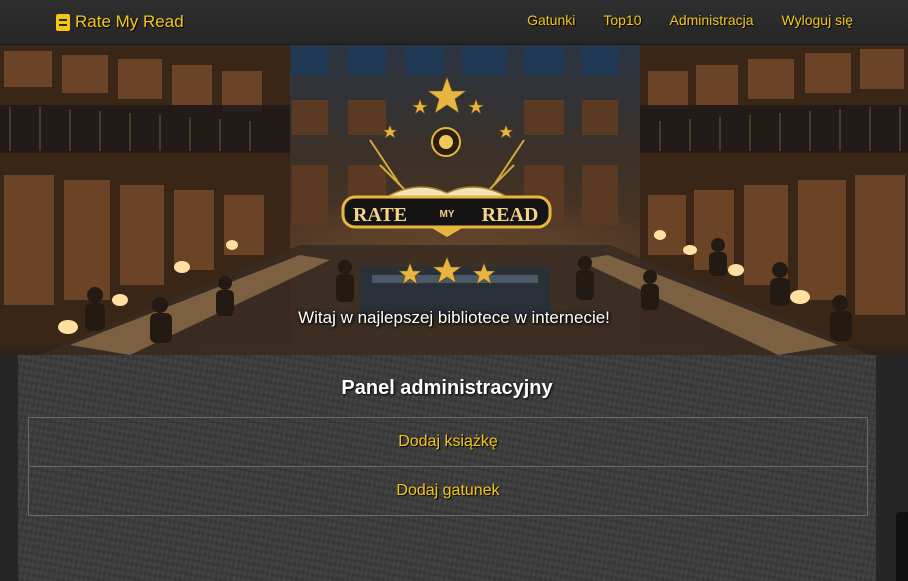 The width and height of the screenshot is (908, 581). What do you see at coordinates (817, 20) in the screenshot?
I see `nav-link-wyloguj: Wyloguj się` at bounding box center [817, 20].